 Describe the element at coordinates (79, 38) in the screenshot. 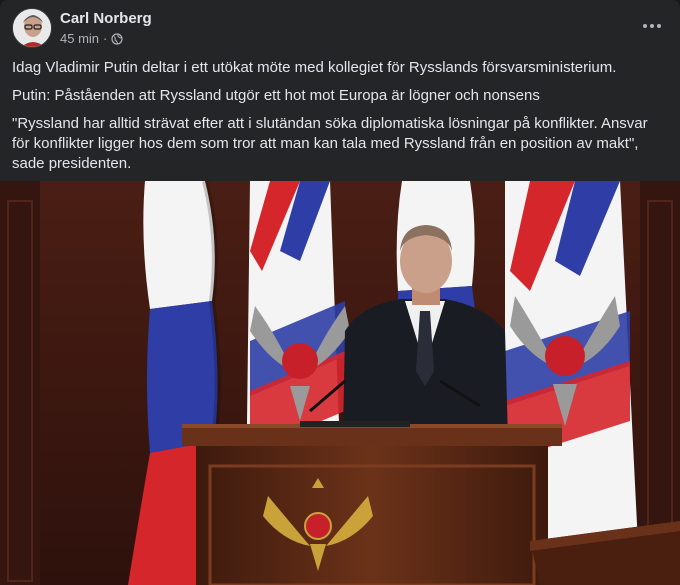

I see `post-time: 45 min` at that location.